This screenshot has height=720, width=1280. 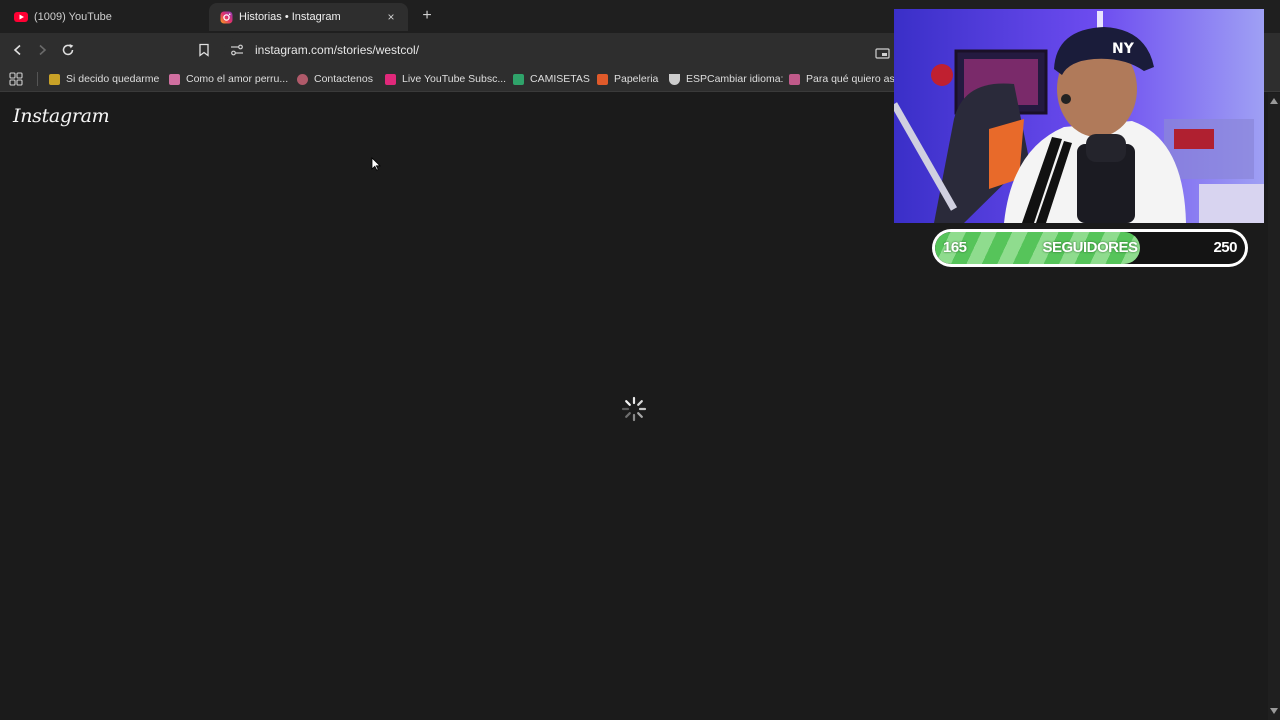 I want to click on instagram-logo: Instagram, so click(x=61, y=116).